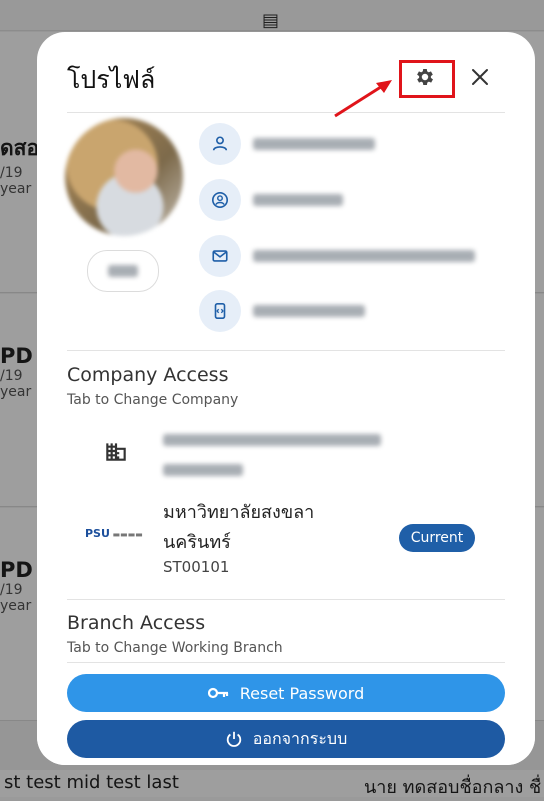 Image resolution: width=544 pixels, height=801 pixels. I want to click on info-row-id, so click(271, 200).